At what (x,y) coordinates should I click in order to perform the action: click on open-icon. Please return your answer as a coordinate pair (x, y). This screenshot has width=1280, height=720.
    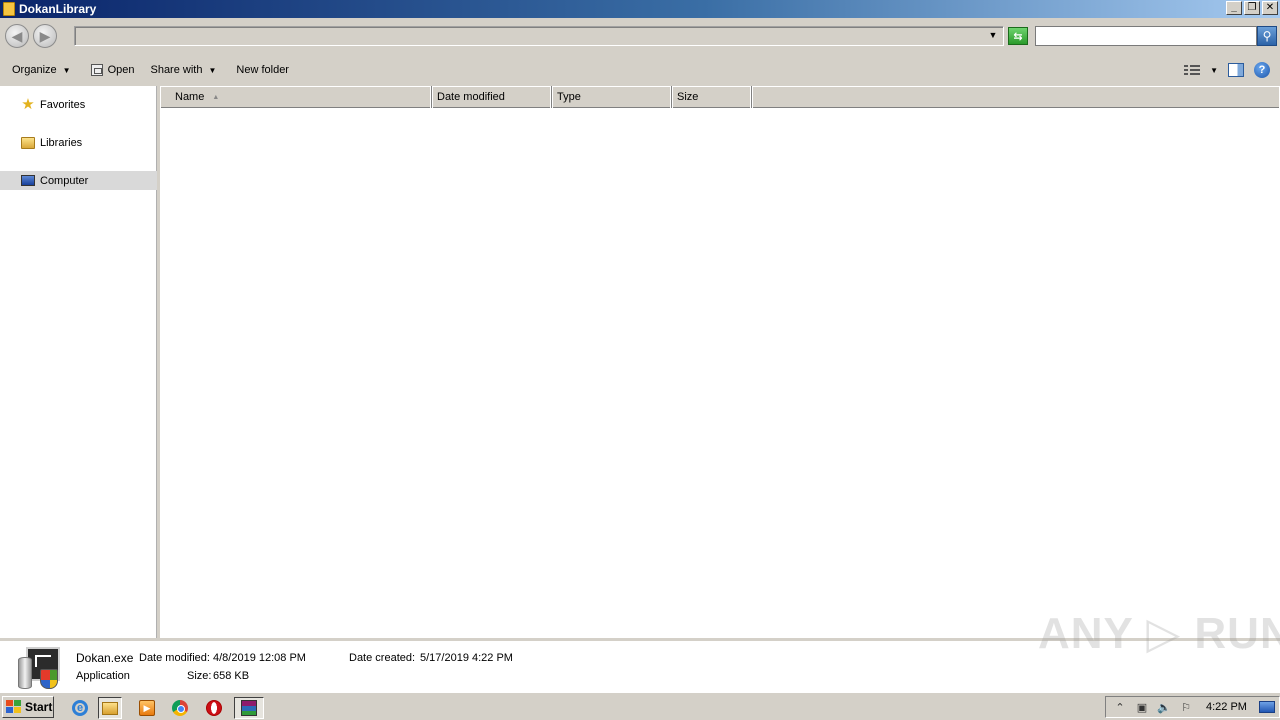
    Looking at the image, I should click on (96, 70).